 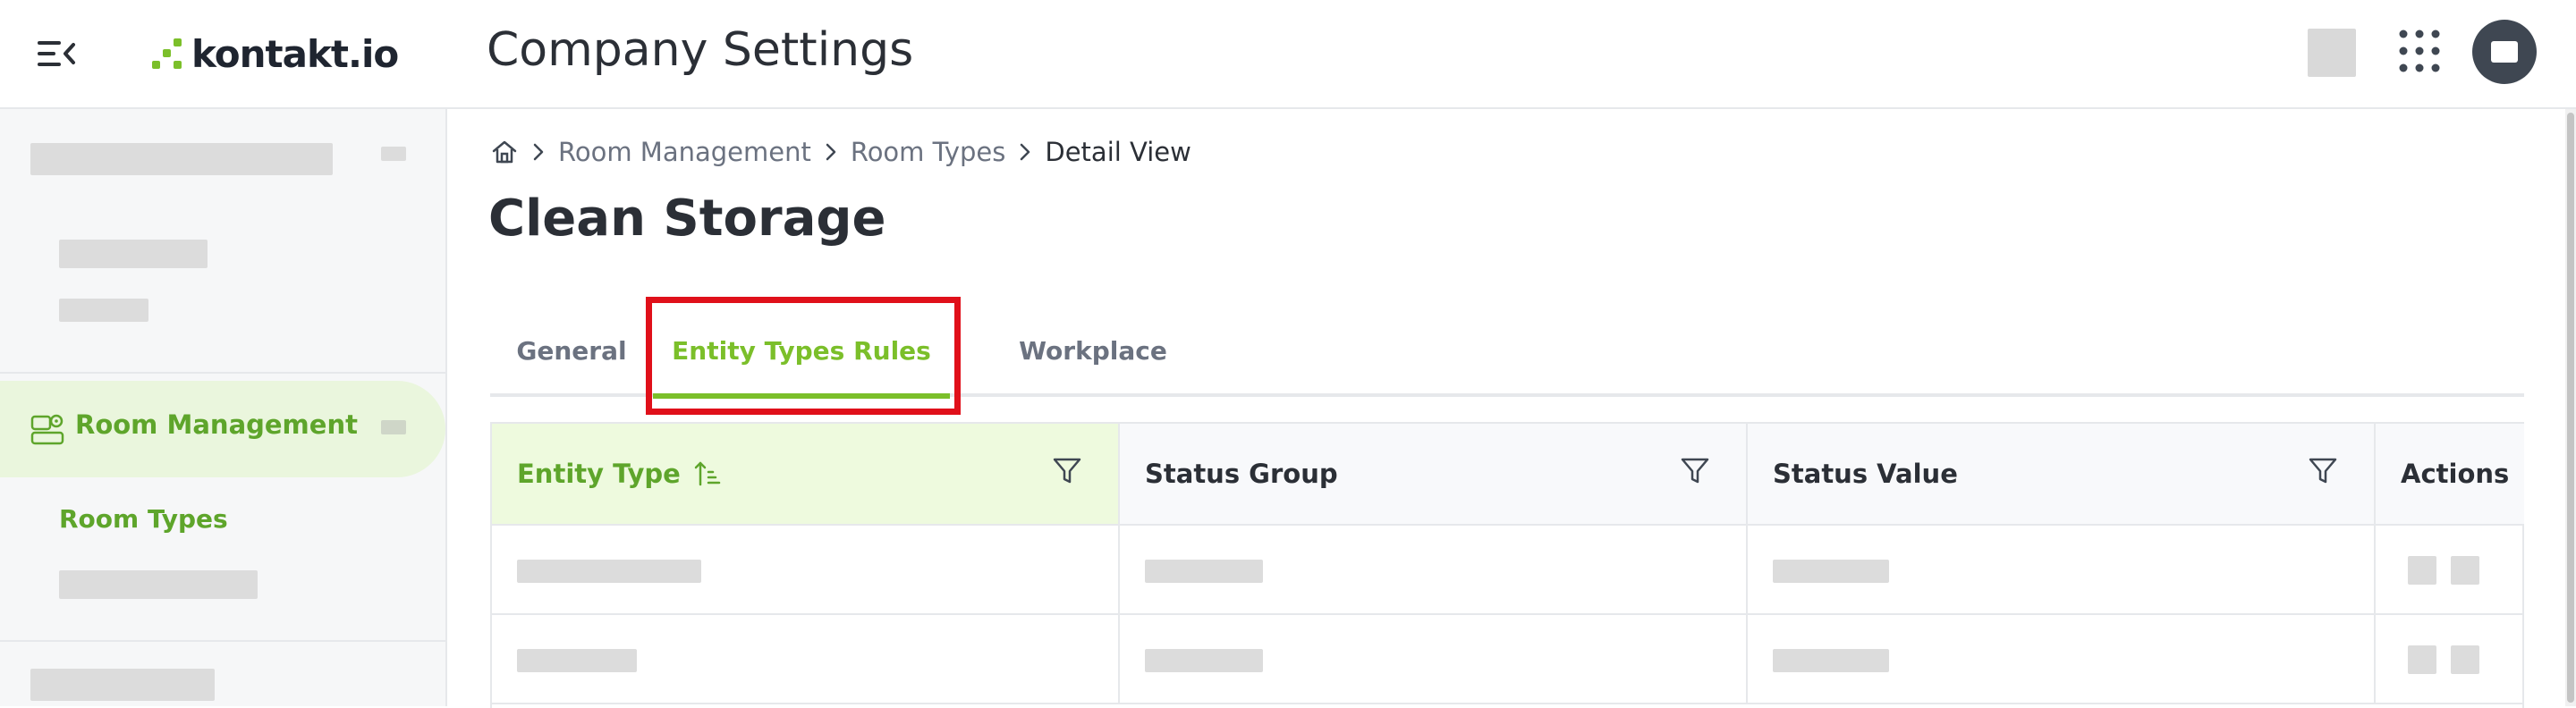 I want to click on breadcrumb-item-room-management: Room Management, so click(x=684, y=152).